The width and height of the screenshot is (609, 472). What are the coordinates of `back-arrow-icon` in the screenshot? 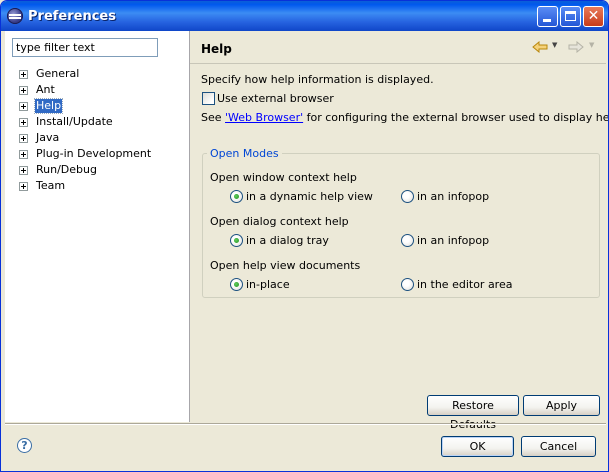 It's located at (540, 47).